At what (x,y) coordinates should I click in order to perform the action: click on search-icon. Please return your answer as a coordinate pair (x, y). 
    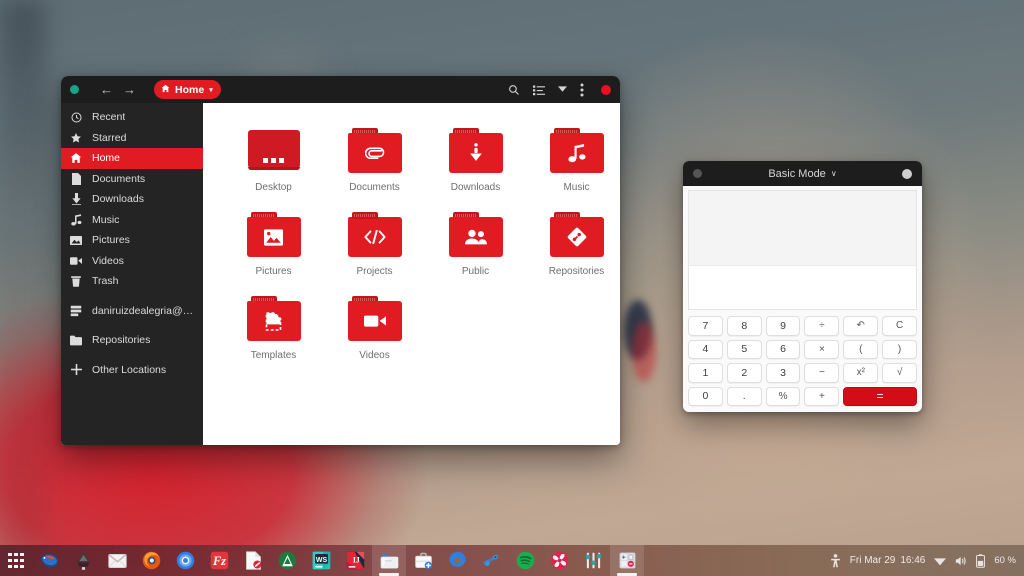
    Looking at the image, I should click on (514, 90).